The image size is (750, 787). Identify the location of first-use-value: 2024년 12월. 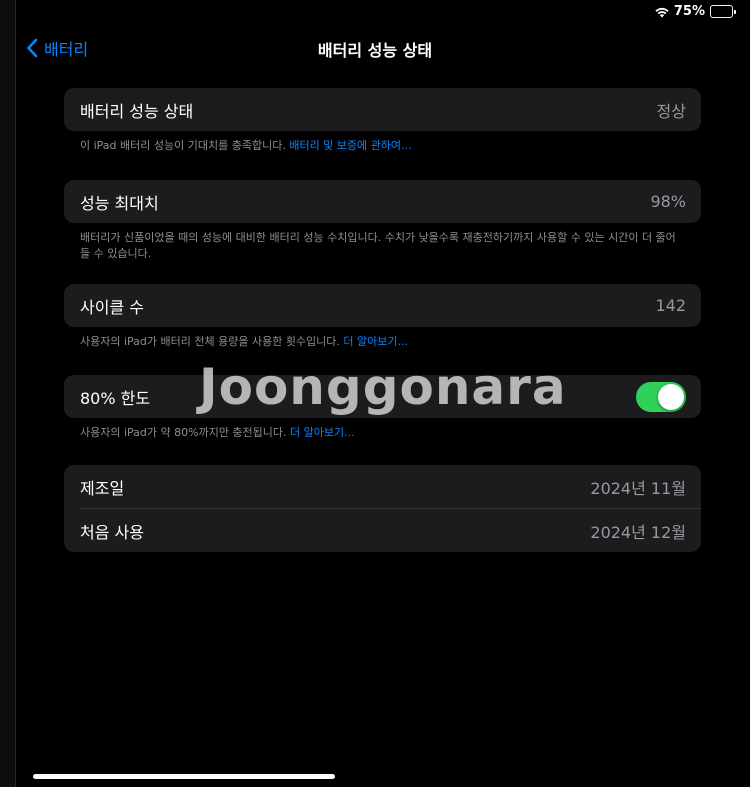
(638, 532).